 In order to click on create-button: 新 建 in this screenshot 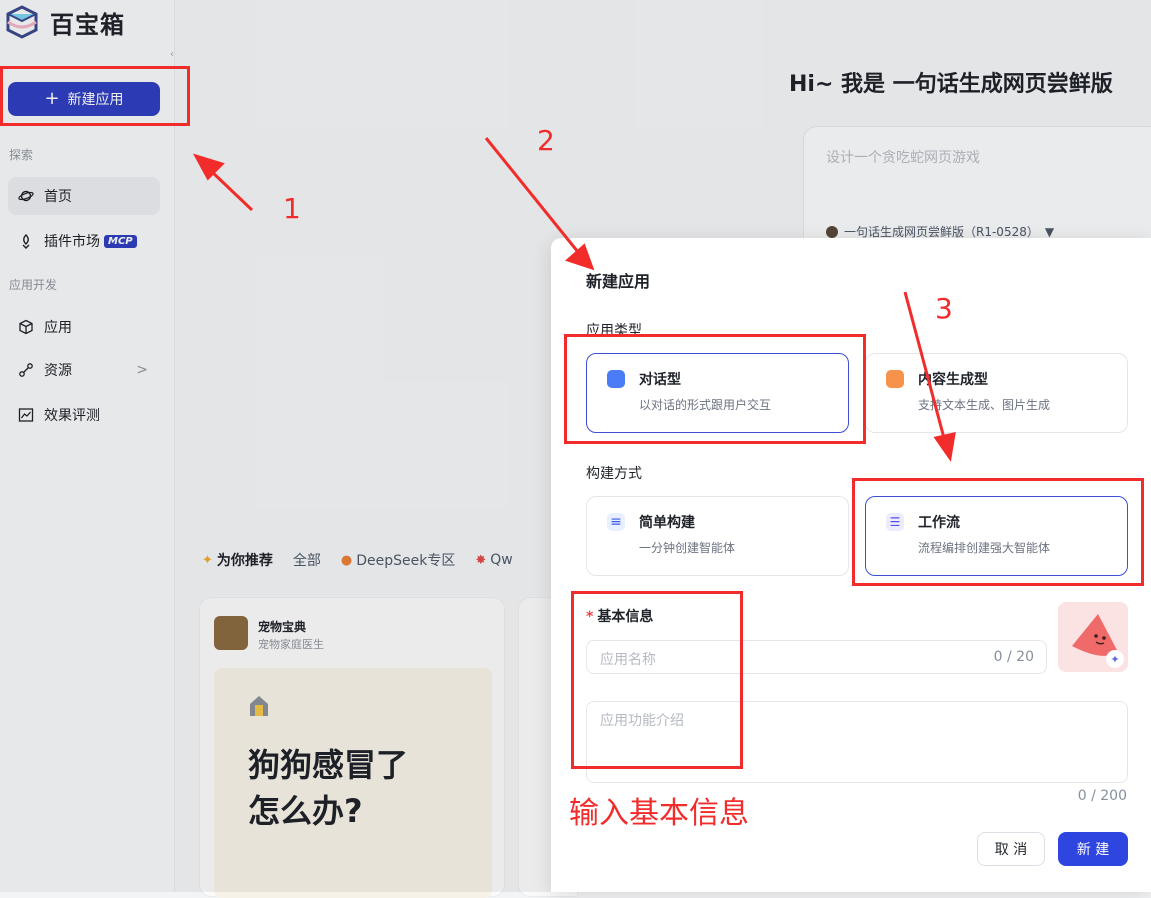, I will do `click(1093, 849)`.